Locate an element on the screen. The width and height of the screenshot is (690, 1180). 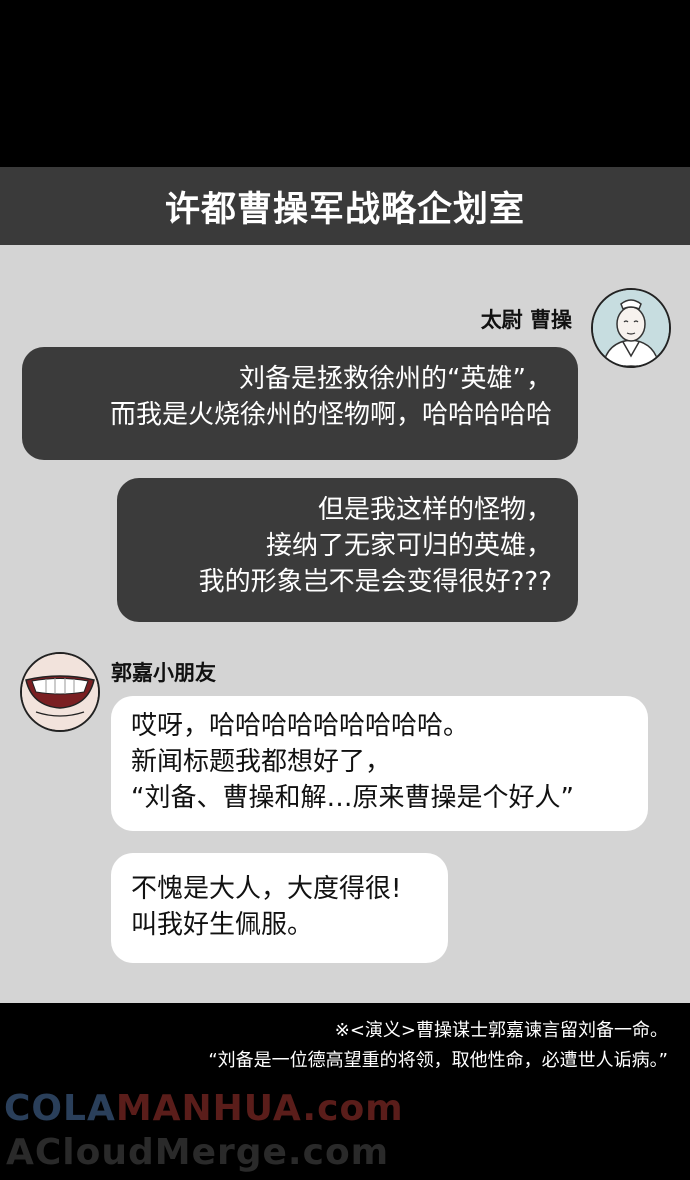
message-bubble-caocao-1: 刘备是拯救徐州的“英雄”， 而我是火烧徐州的怪物啊，哈哈哈哈哈 is located at coordinates (300, 403).